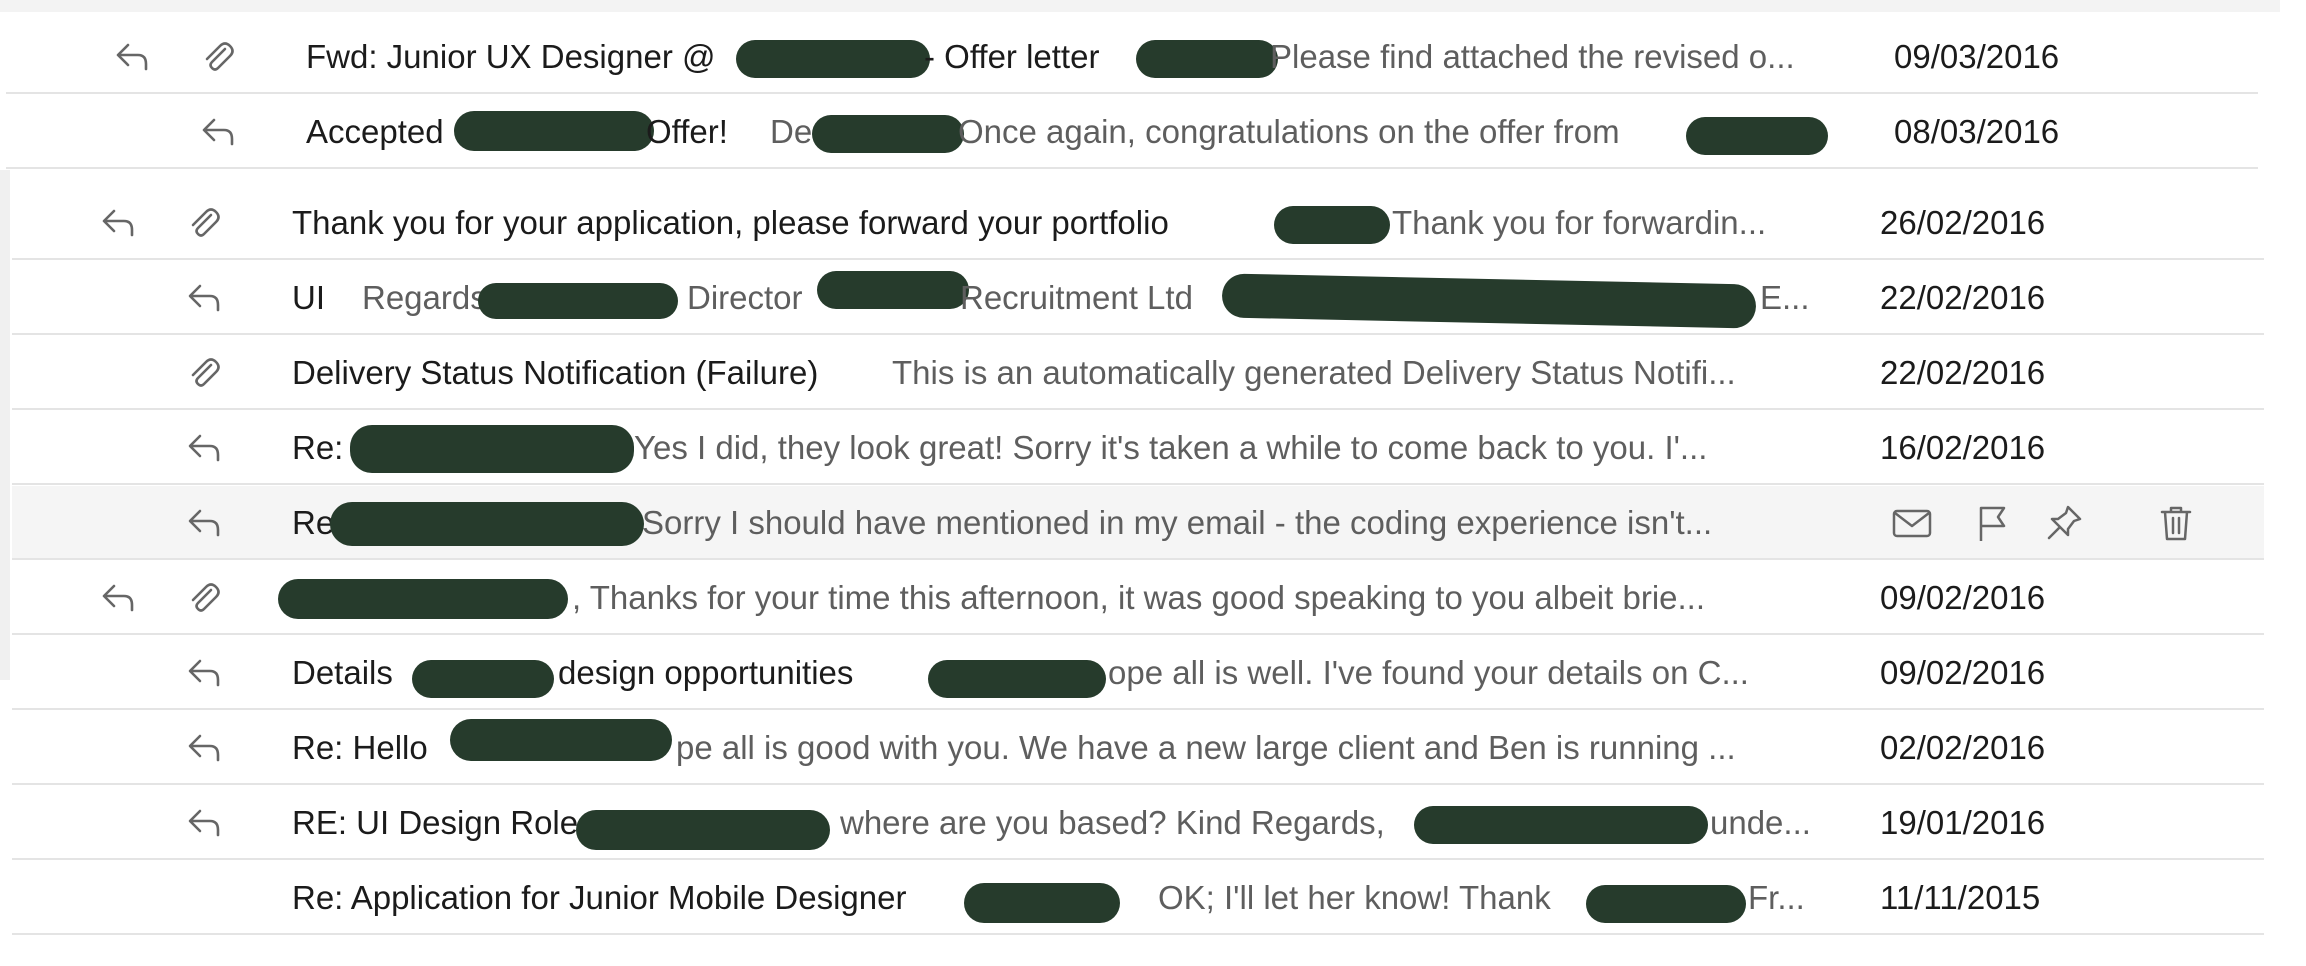 This screenshot has width=2306, height=966. I want to click on list-top-edge, so click(1140, 6).